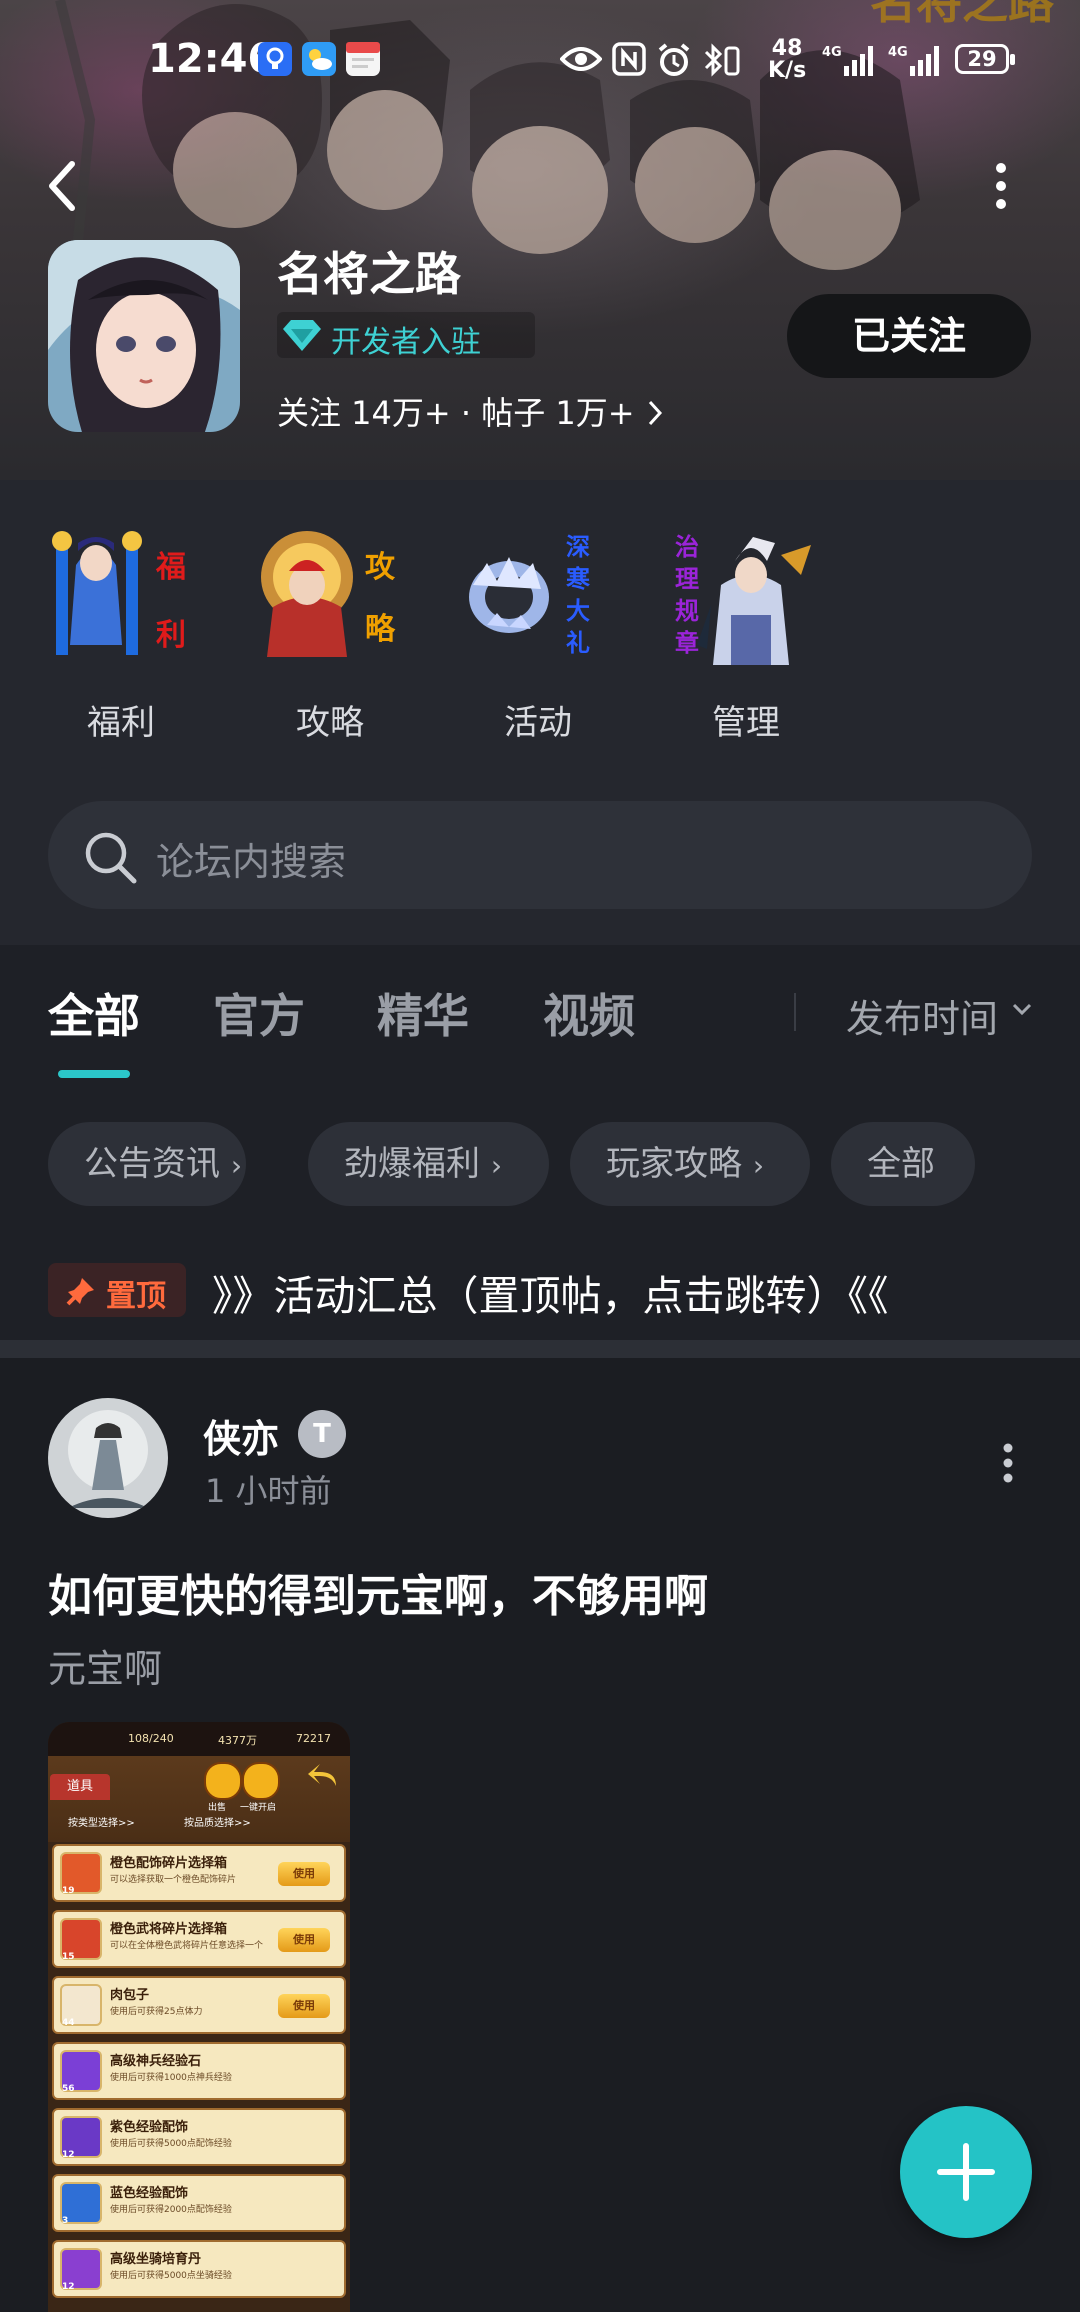 This screenshot has height=2312, width=1080. Describe the element at coordinates (687, 579) in the screenshot. I see `management-art-char2: 理` at that location.